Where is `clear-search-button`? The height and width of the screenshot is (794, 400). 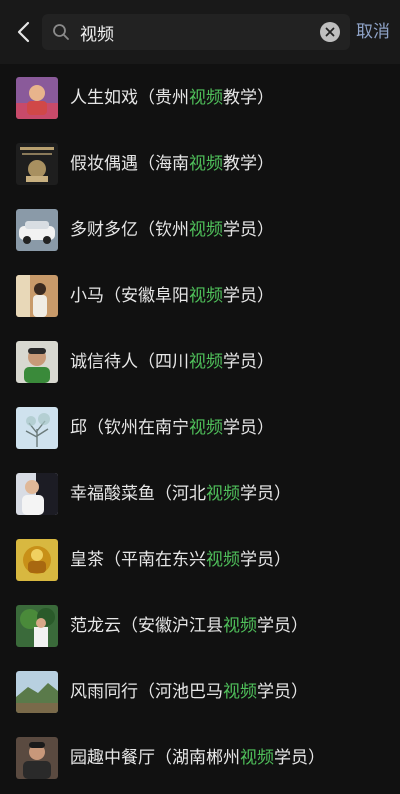
clear-search-button is located at coordinates (330, 32).